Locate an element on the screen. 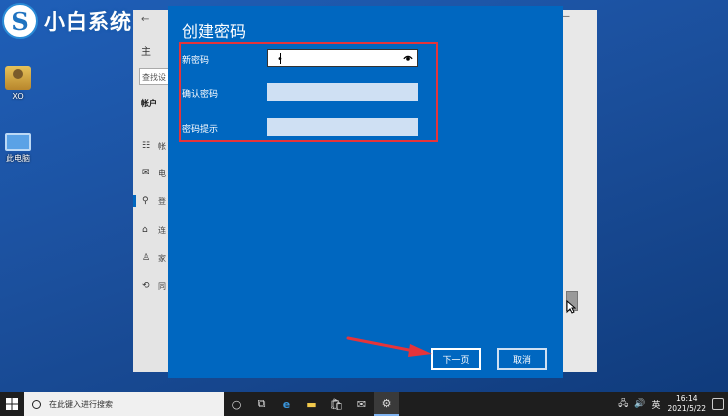 The width and height of the screenshot is (728, 416). desktop-icon-user: XO is located at coordinates (19, 83).